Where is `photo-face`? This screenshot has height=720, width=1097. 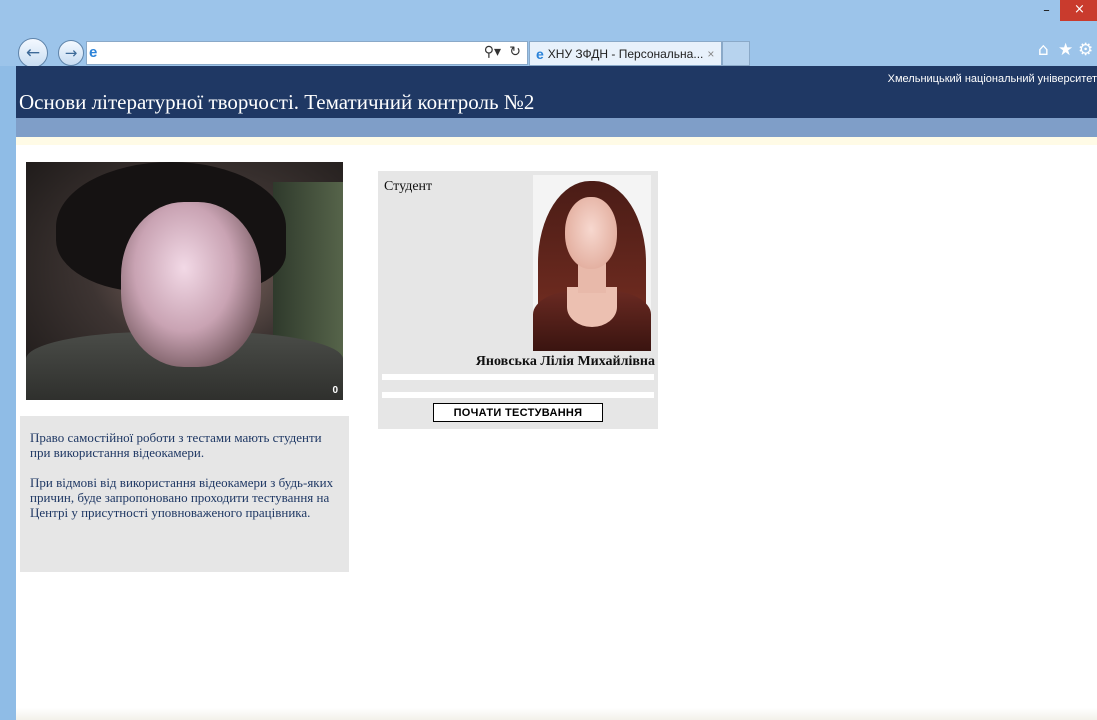
photo-face is located at coordinates (591, 233).